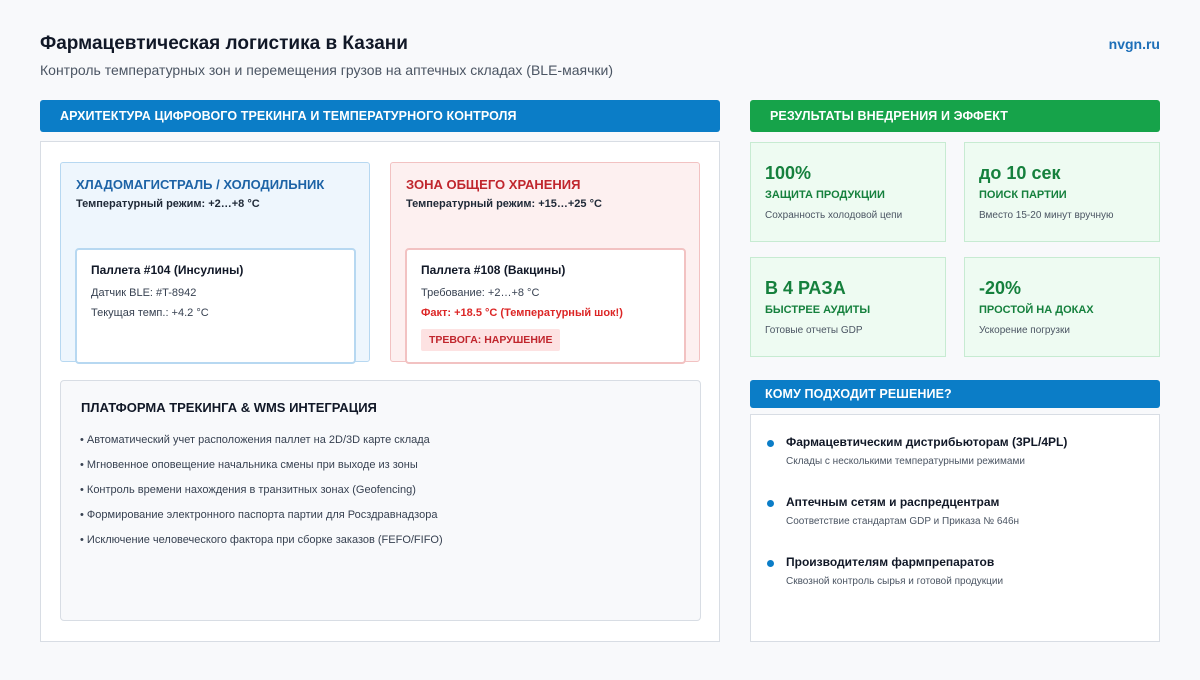 This screenshot has height=680, width=1200. What do you see at coordinates (144, 293) in the screenshot?
I see `pallet-sensor: Датчик BLE: #T-8942` at bounding box center [144, 293].